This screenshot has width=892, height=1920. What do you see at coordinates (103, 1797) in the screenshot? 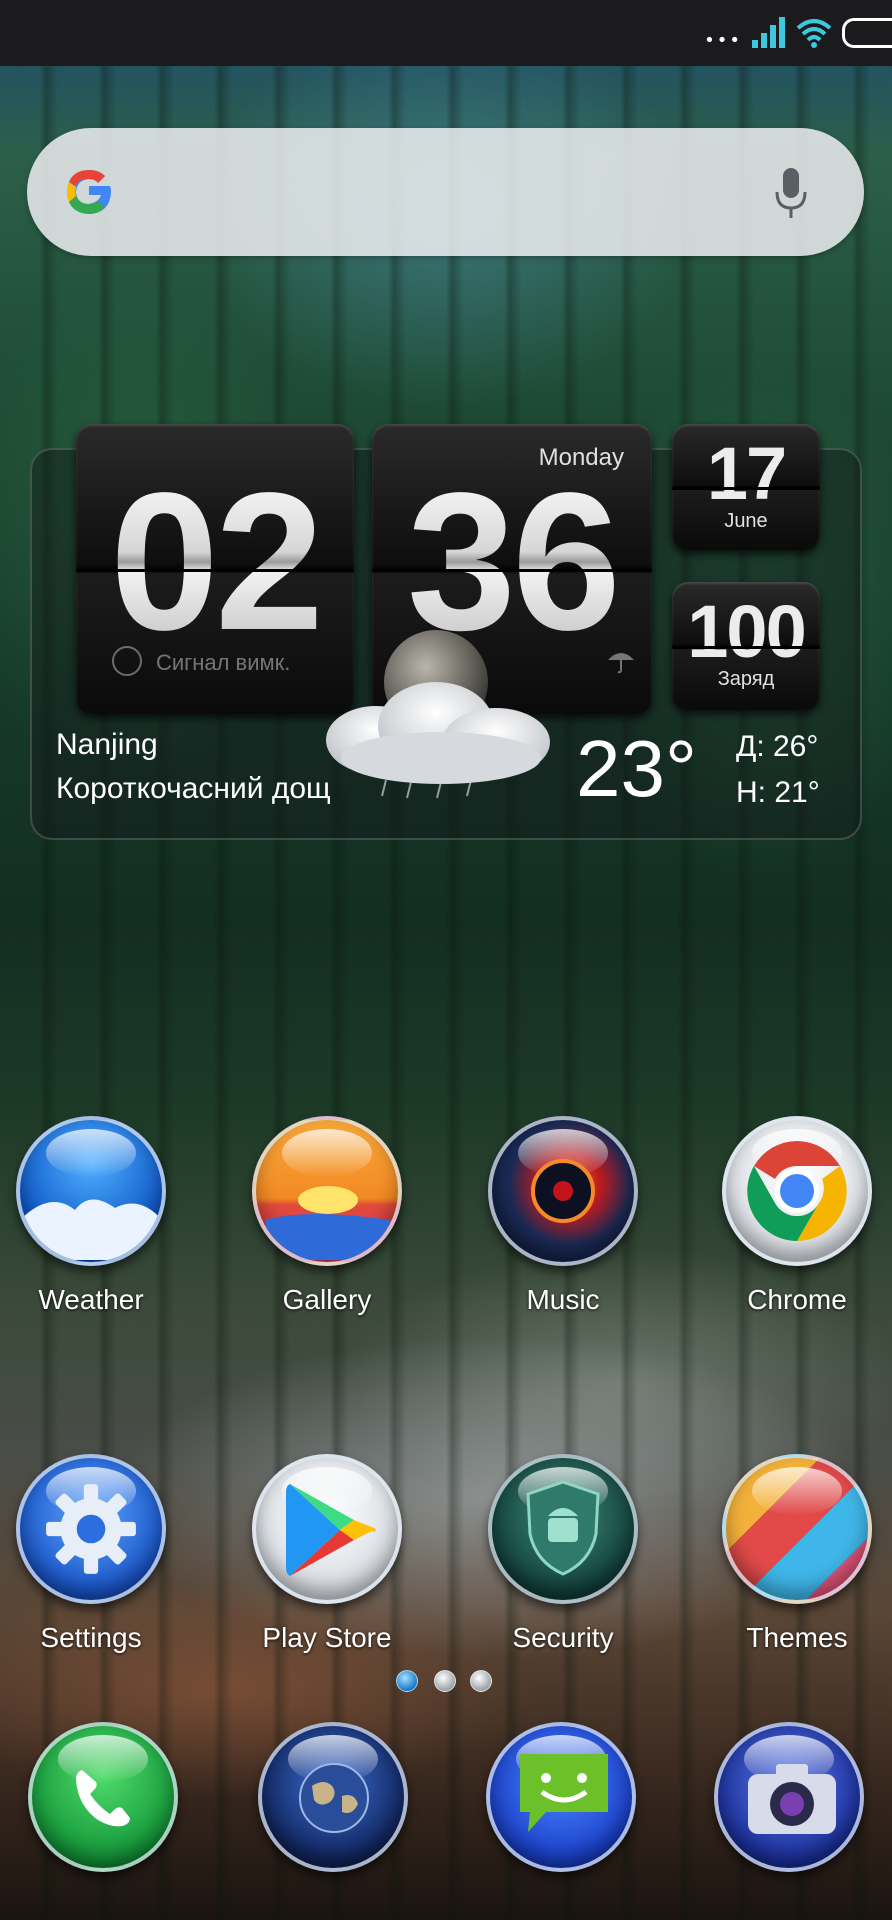
I see `phone-icon` at bounding box center [103, 1797].